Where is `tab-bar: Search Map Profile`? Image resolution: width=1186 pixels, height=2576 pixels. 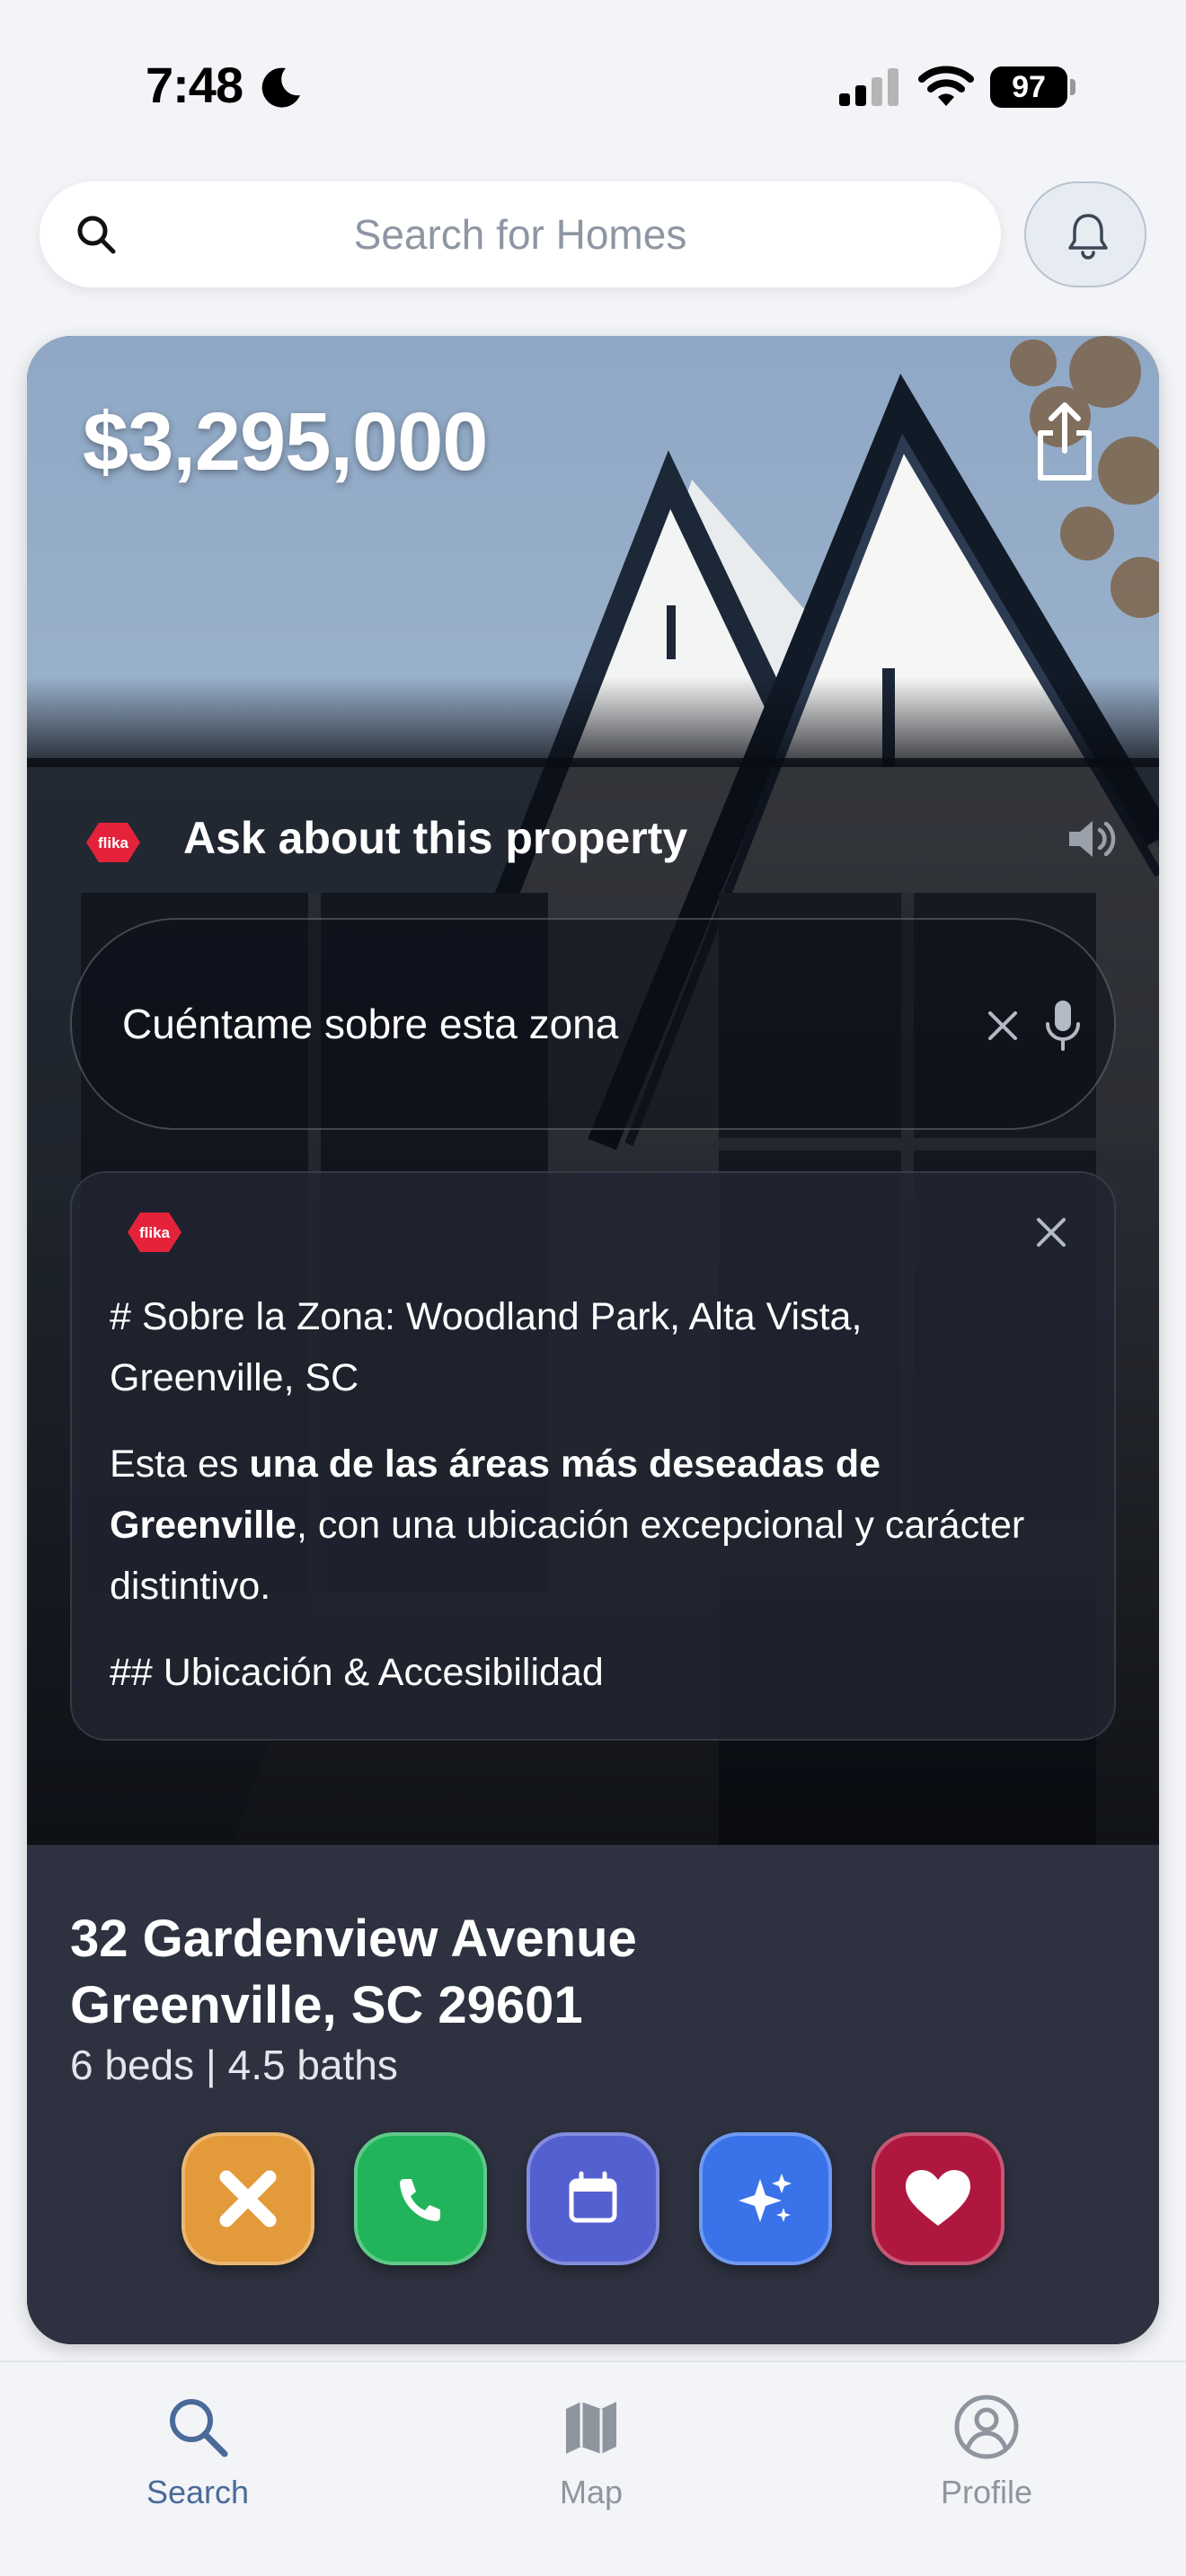
tab-bar: Search Map Profile is located at coordinates (593, 2468).